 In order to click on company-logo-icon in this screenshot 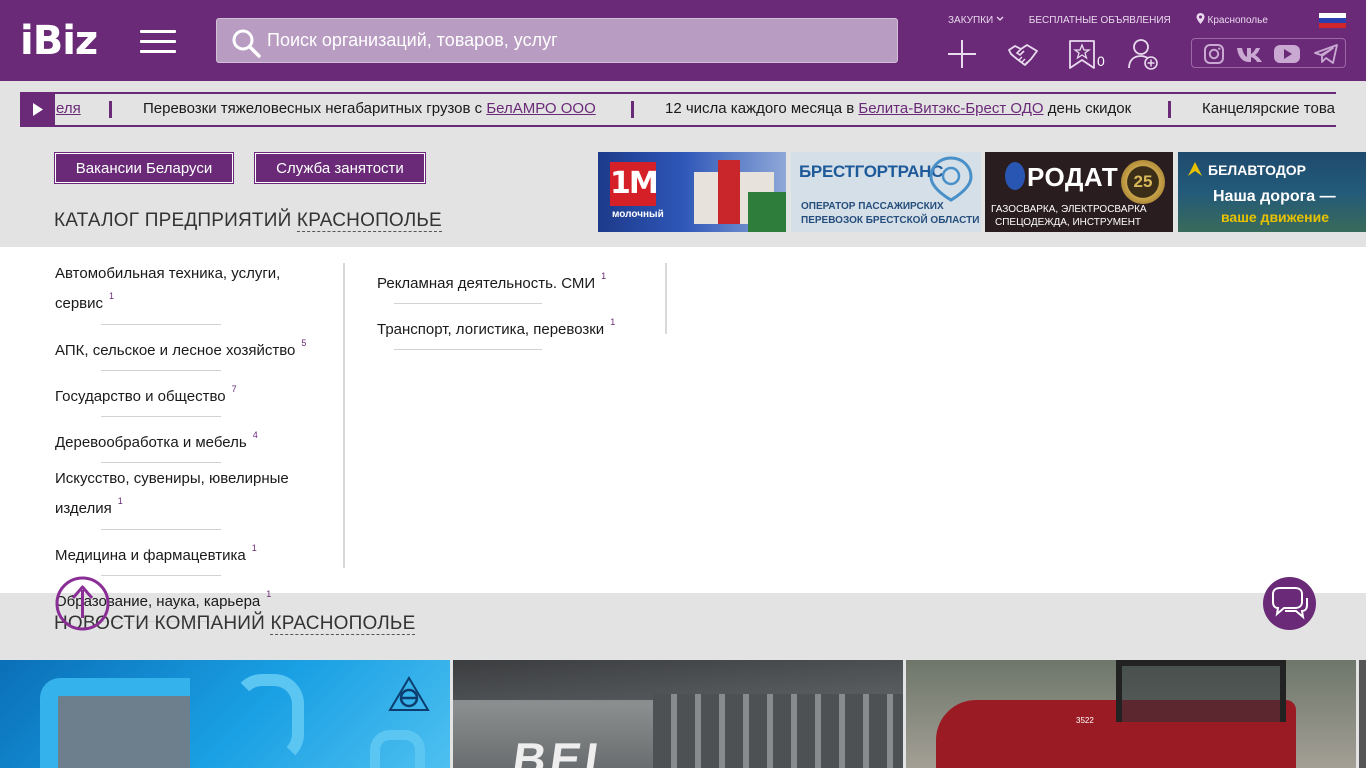, I will do `click(409, 693)`.